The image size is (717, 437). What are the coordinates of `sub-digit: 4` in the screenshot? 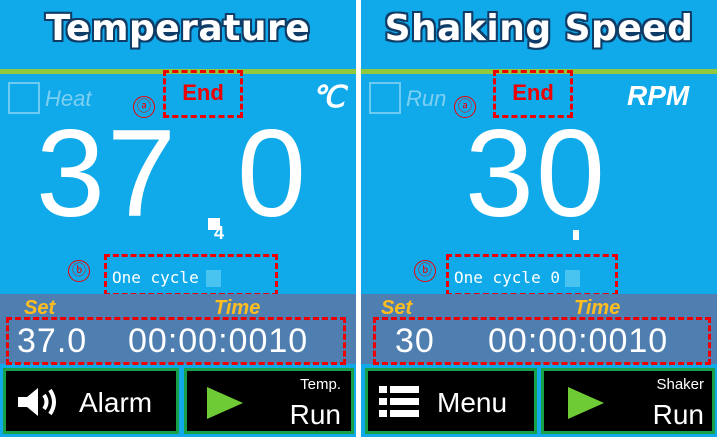 It's located at (219, 233).